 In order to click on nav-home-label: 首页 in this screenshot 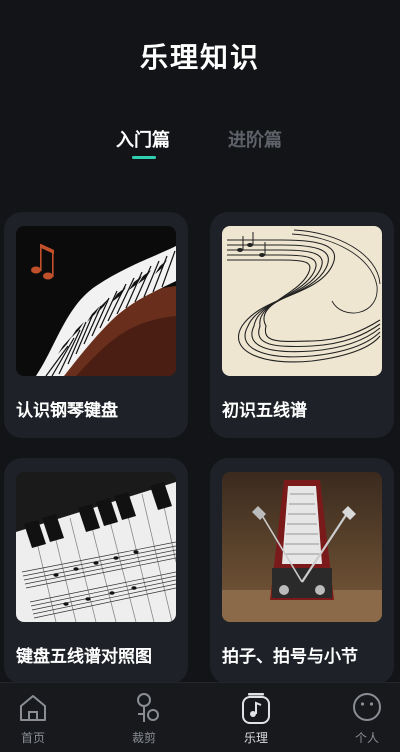, I will do `click(32, 738)`.